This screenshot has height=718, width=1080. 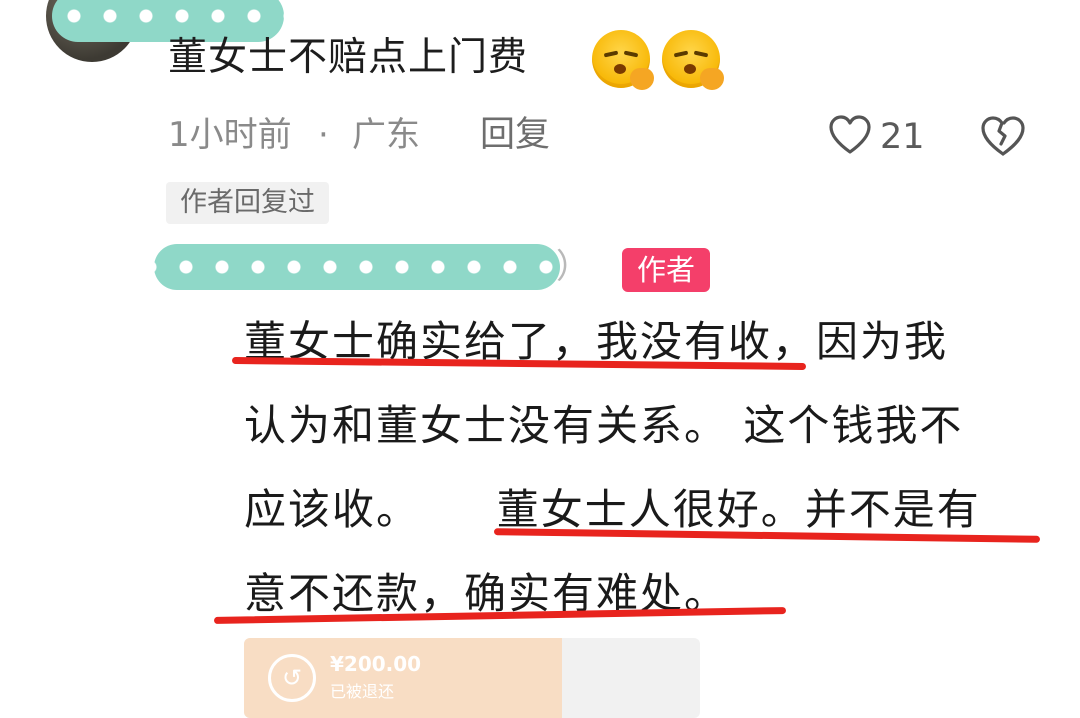 I want to click on reply-text-line: 认为和董女士没有关系。 这个钱我不, so click(x=604, y=425).